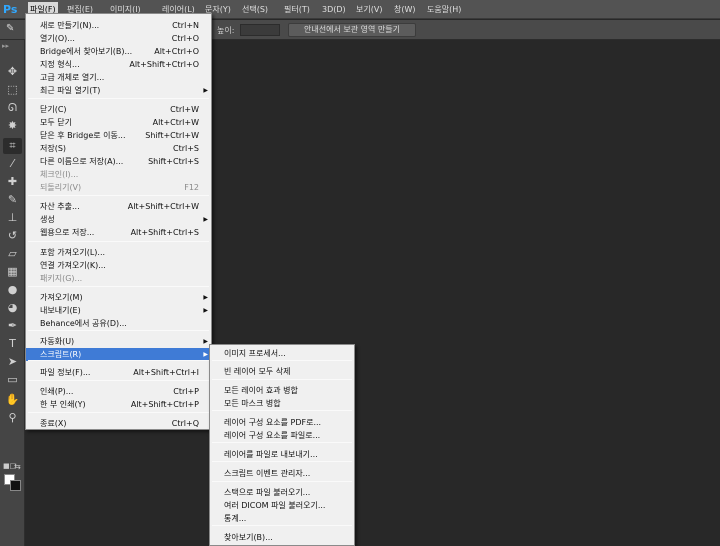 The width and height of the screenshot is (720, 546). I want to click on menu-8: 보기(V), so click(369, 10).